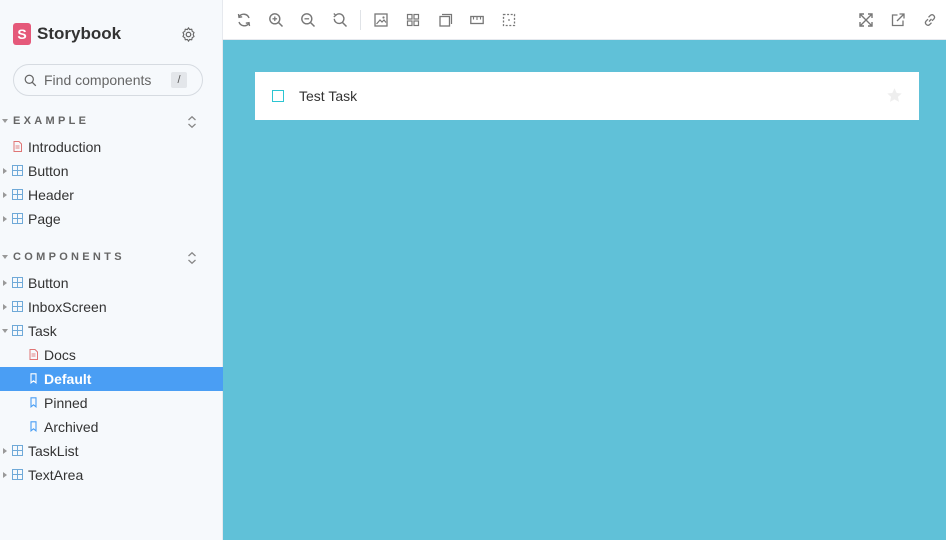 The image size is (946, 540). What do you see at coordinates (111, 147) in the screenshot?
I see `sidebar-item-introduction: Introduction` at bounding box center [111, 147].